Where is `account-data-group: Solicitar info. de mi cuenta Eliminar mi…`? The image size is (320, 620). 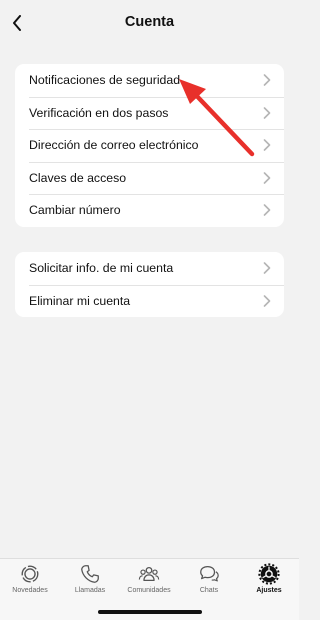
account-data-group: Solicitar info. de mi cuenta Eliminar mi… is located at coordinates (149, 284).